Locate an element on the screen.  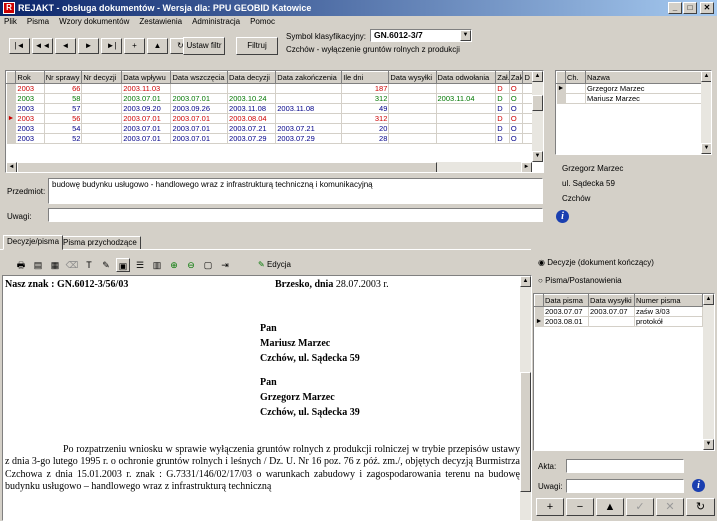
tab-decyzje: Decyzje/pisma is located at coordinates (33, 242).